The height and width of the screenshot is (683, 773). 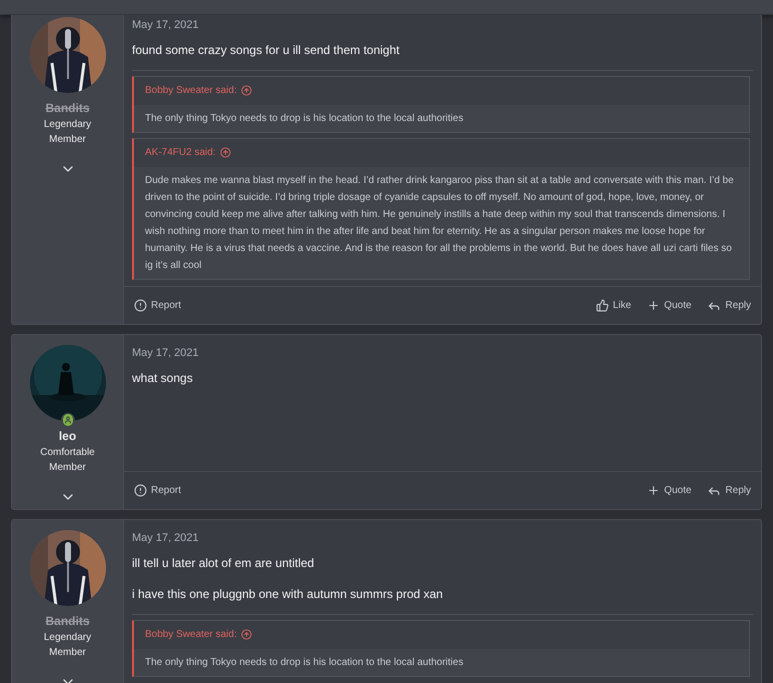 What do you see at coordinates (67, 460) in the screenshot?
I see `user-title: Comfortable Member` at bounding box center [67, 460].